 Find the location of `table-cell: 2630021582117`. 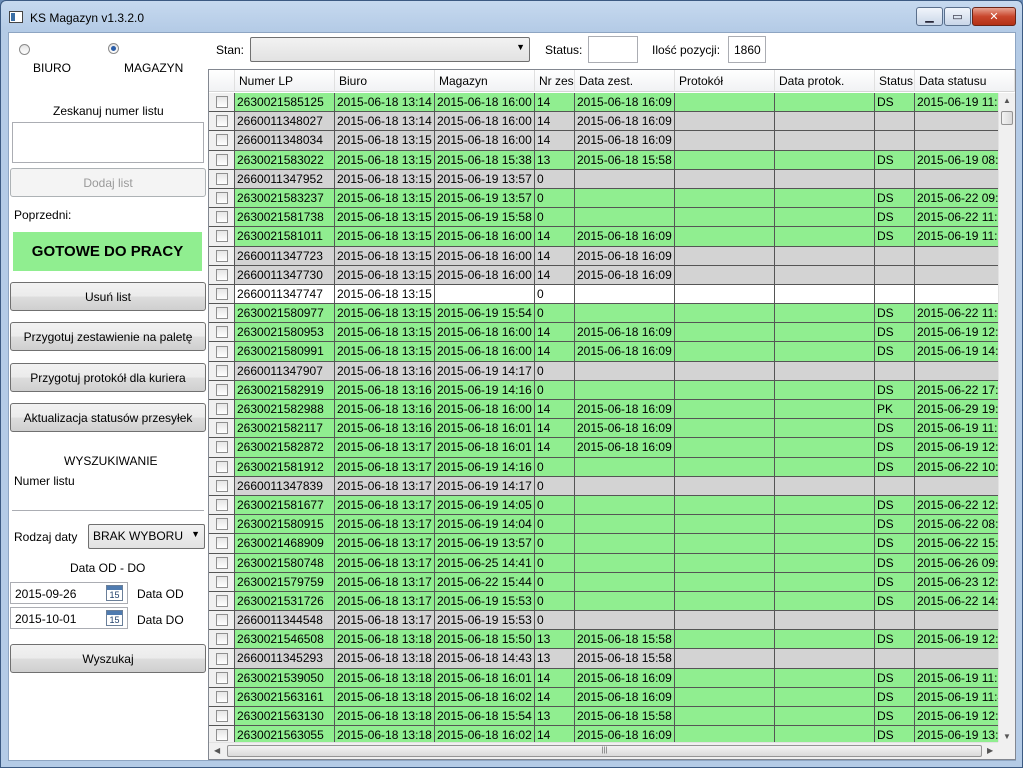

table-cell: 2630021582117 is located at coordinates (285, 429).